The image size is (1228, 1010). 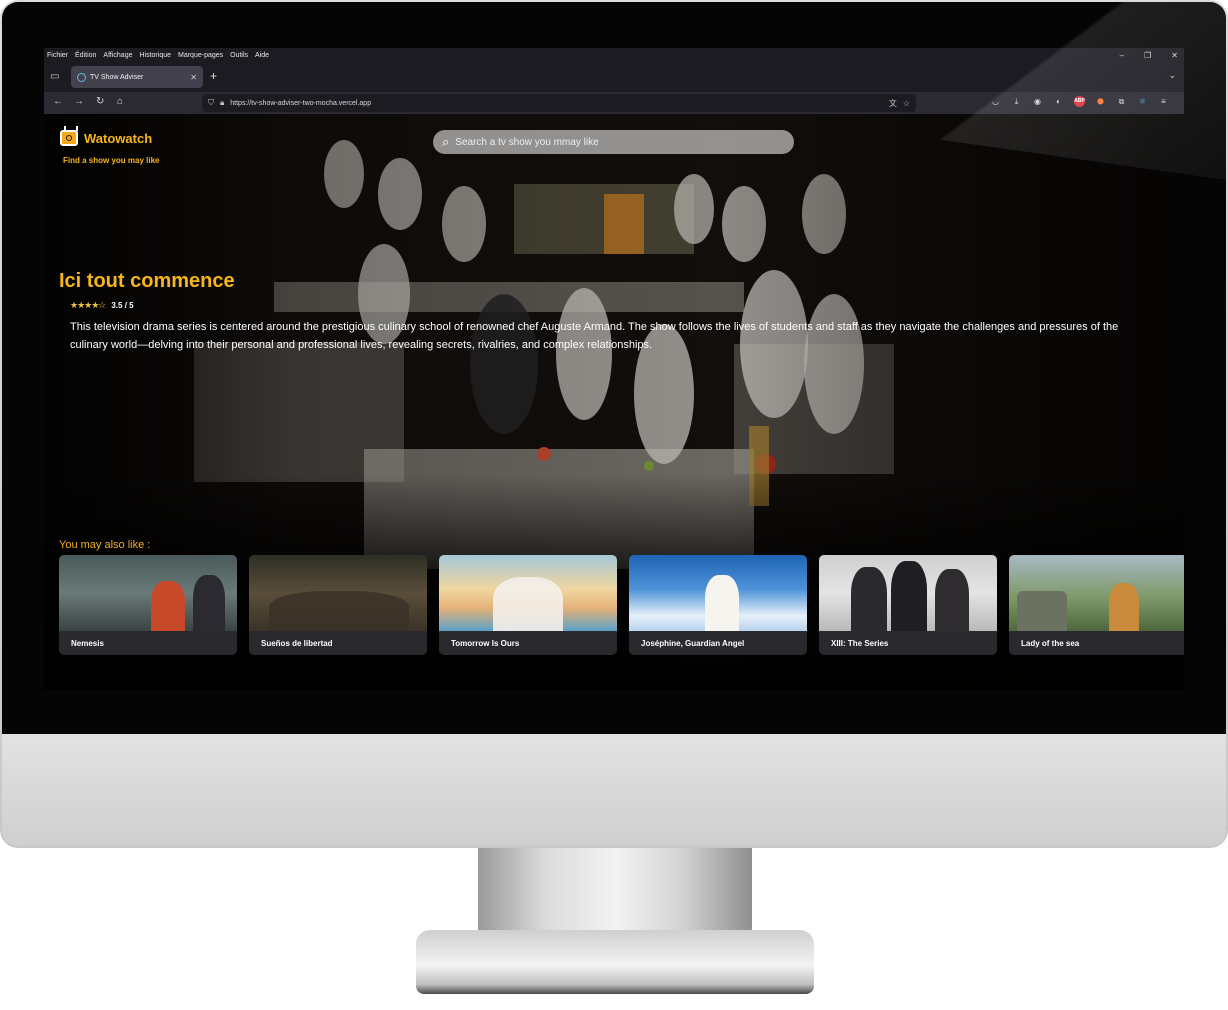 What do you see at coordinates (297, 643) in the screenshot?
I see `card-title: Sueños de libertad` at bounding box center [297, 643].